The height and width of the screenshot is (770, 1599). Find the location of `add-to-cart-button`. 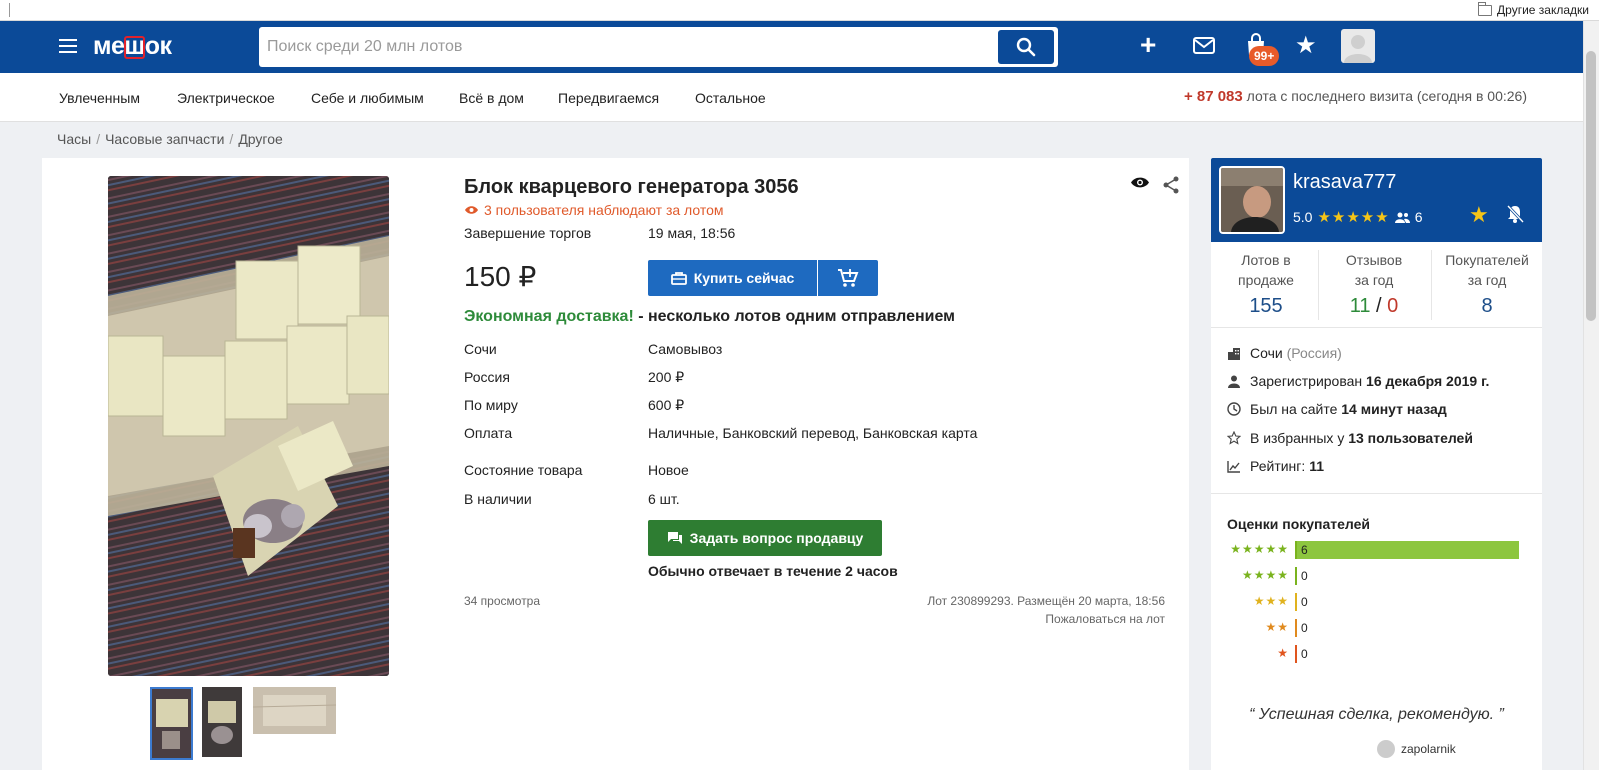

add-to-cart-button is located at coordinates (848, 278).